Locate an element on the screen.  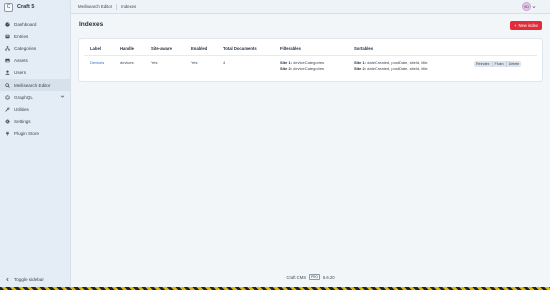
wrench-icon is located at coordinates (7, 109).